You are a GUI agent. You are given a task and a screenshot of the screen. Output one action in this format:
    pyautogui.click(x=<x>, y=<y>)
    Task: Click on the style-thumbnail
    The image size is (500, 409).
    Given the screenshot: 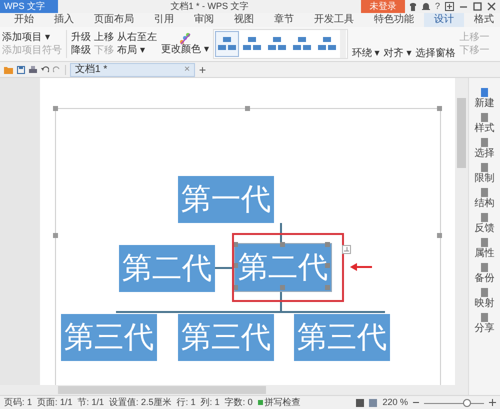 What is the action you would take?
    pyautogui.click(x=226, y=44)
    